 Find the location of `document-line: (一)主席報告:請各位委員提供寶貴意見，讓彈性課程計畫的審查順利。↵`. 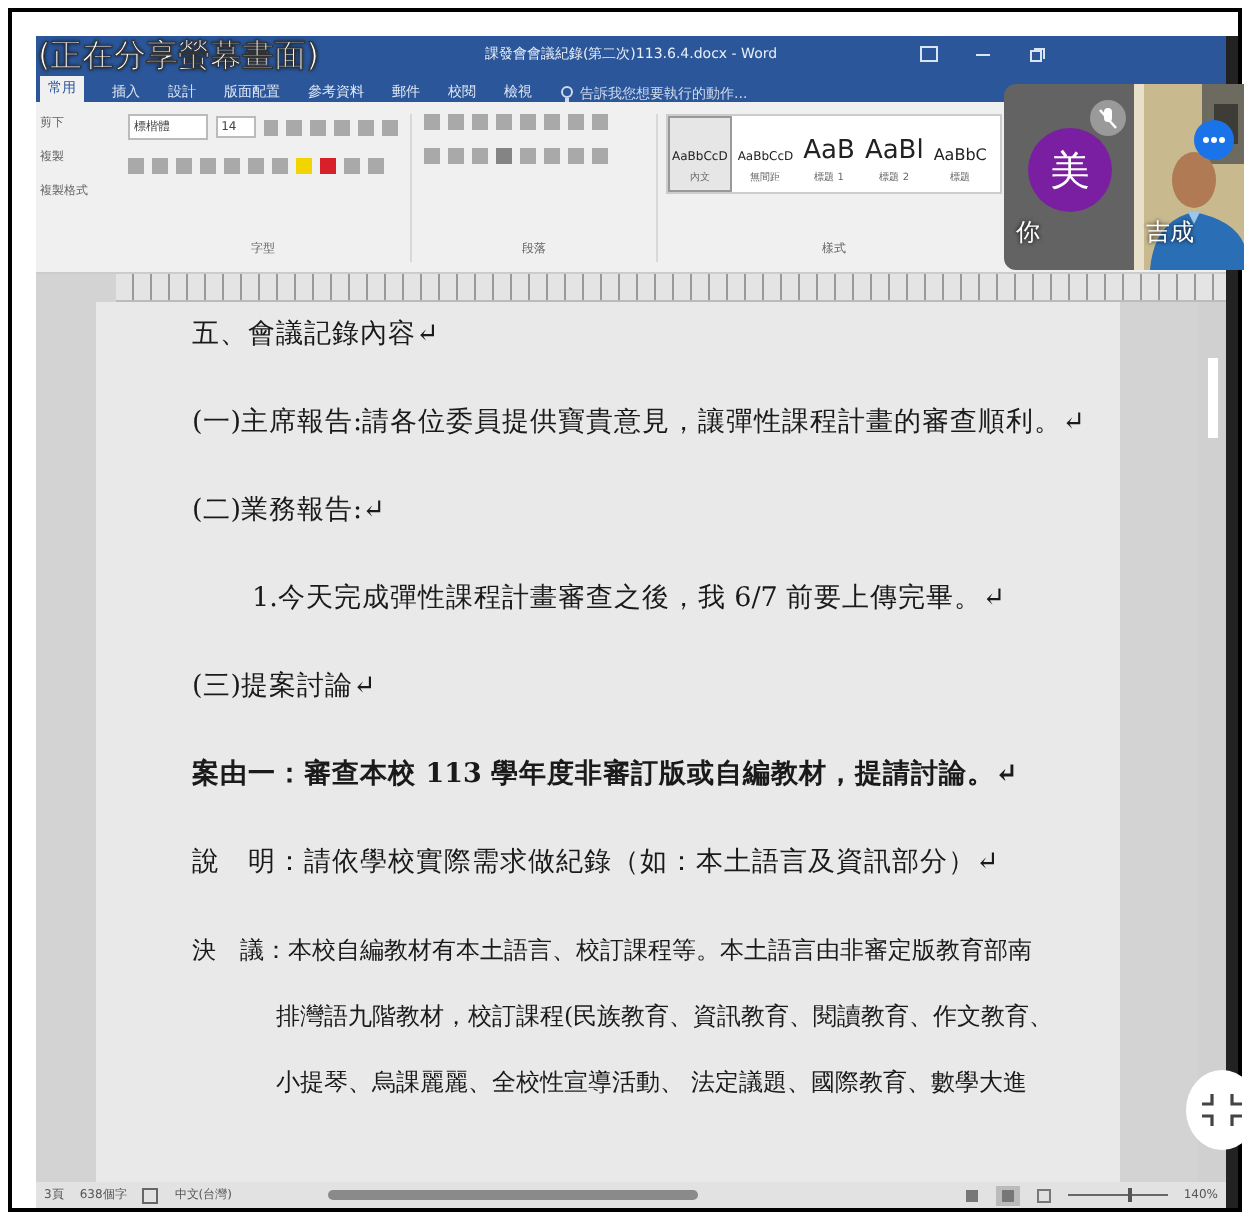

document-line: (一)主席報告:請各位委員提供寶貴意見，讓彈性課程計畫的審查順利。↵ is located at coordinates (639, 423).